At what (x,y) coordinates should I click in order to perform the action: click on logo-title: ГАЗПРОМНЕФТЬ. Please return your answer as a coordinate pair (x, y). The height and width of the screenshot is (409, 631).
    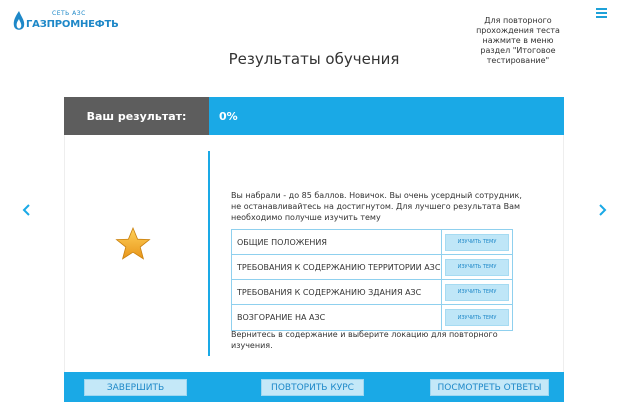
    Looking at the image, I should click on (72, 24).